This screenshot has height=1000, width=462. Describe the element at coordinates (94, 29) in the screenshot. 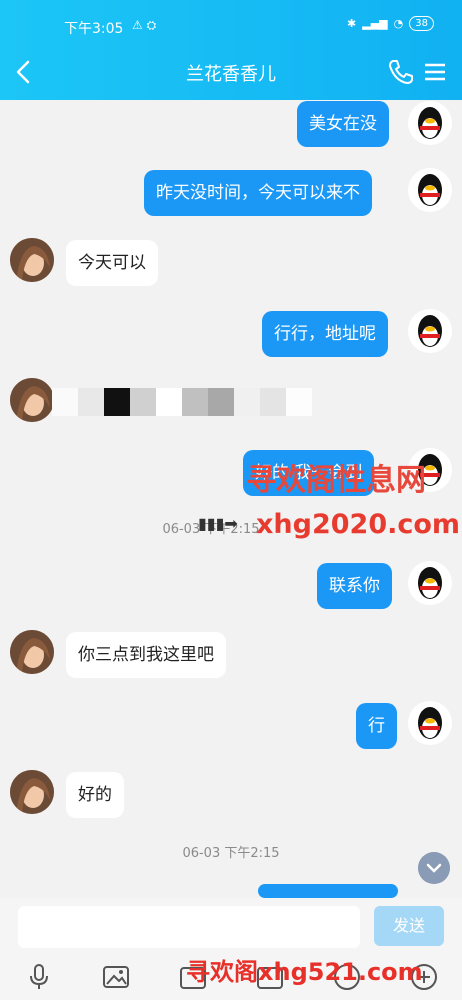

I see `status-time: 下午3:05` at that location.